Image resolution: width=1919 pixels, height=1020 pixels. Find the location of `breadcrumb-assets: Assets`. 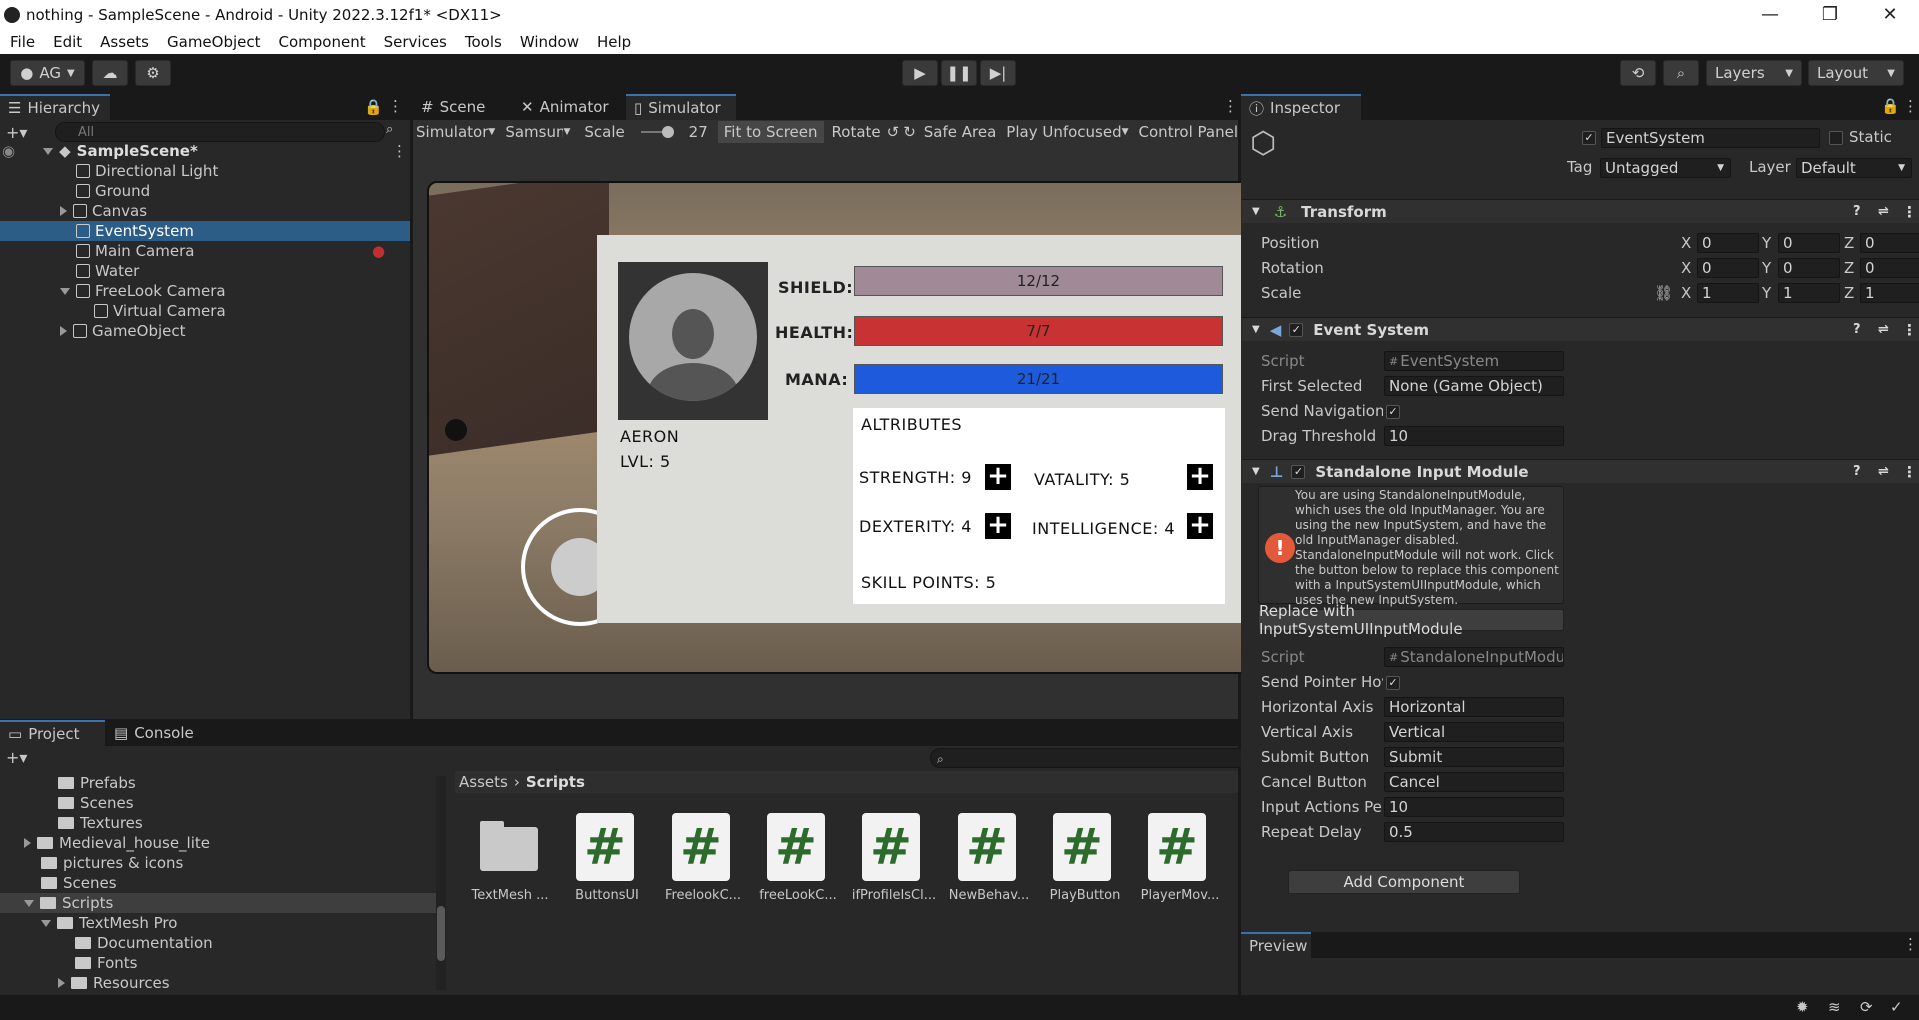

breadcrumb-assets: Assets is located at coordinates (483, 782).